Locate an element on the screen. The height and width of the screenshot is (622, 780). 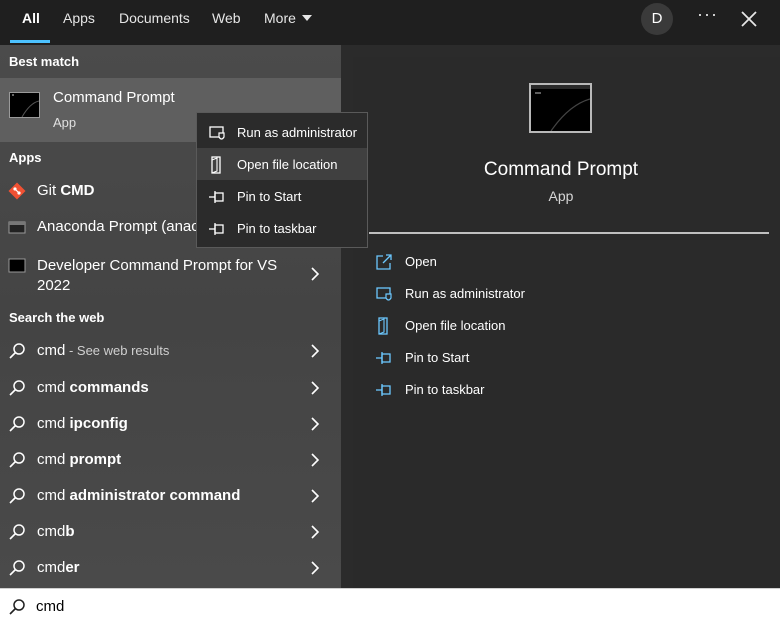
best-match-type: App is located at coordinates (65, 122).